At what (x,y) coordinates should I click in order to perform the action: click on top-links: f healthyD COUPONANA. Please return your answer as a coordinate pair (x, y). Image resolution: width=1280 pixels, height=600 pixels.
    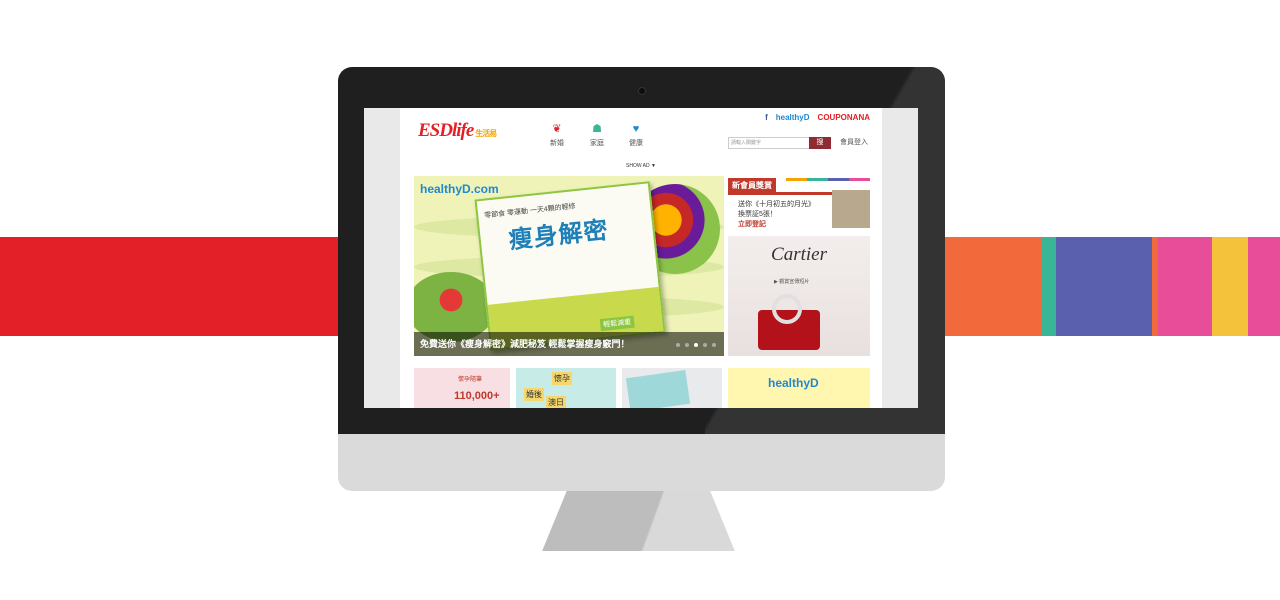
    Looking at the image, I should click on (817, 117).